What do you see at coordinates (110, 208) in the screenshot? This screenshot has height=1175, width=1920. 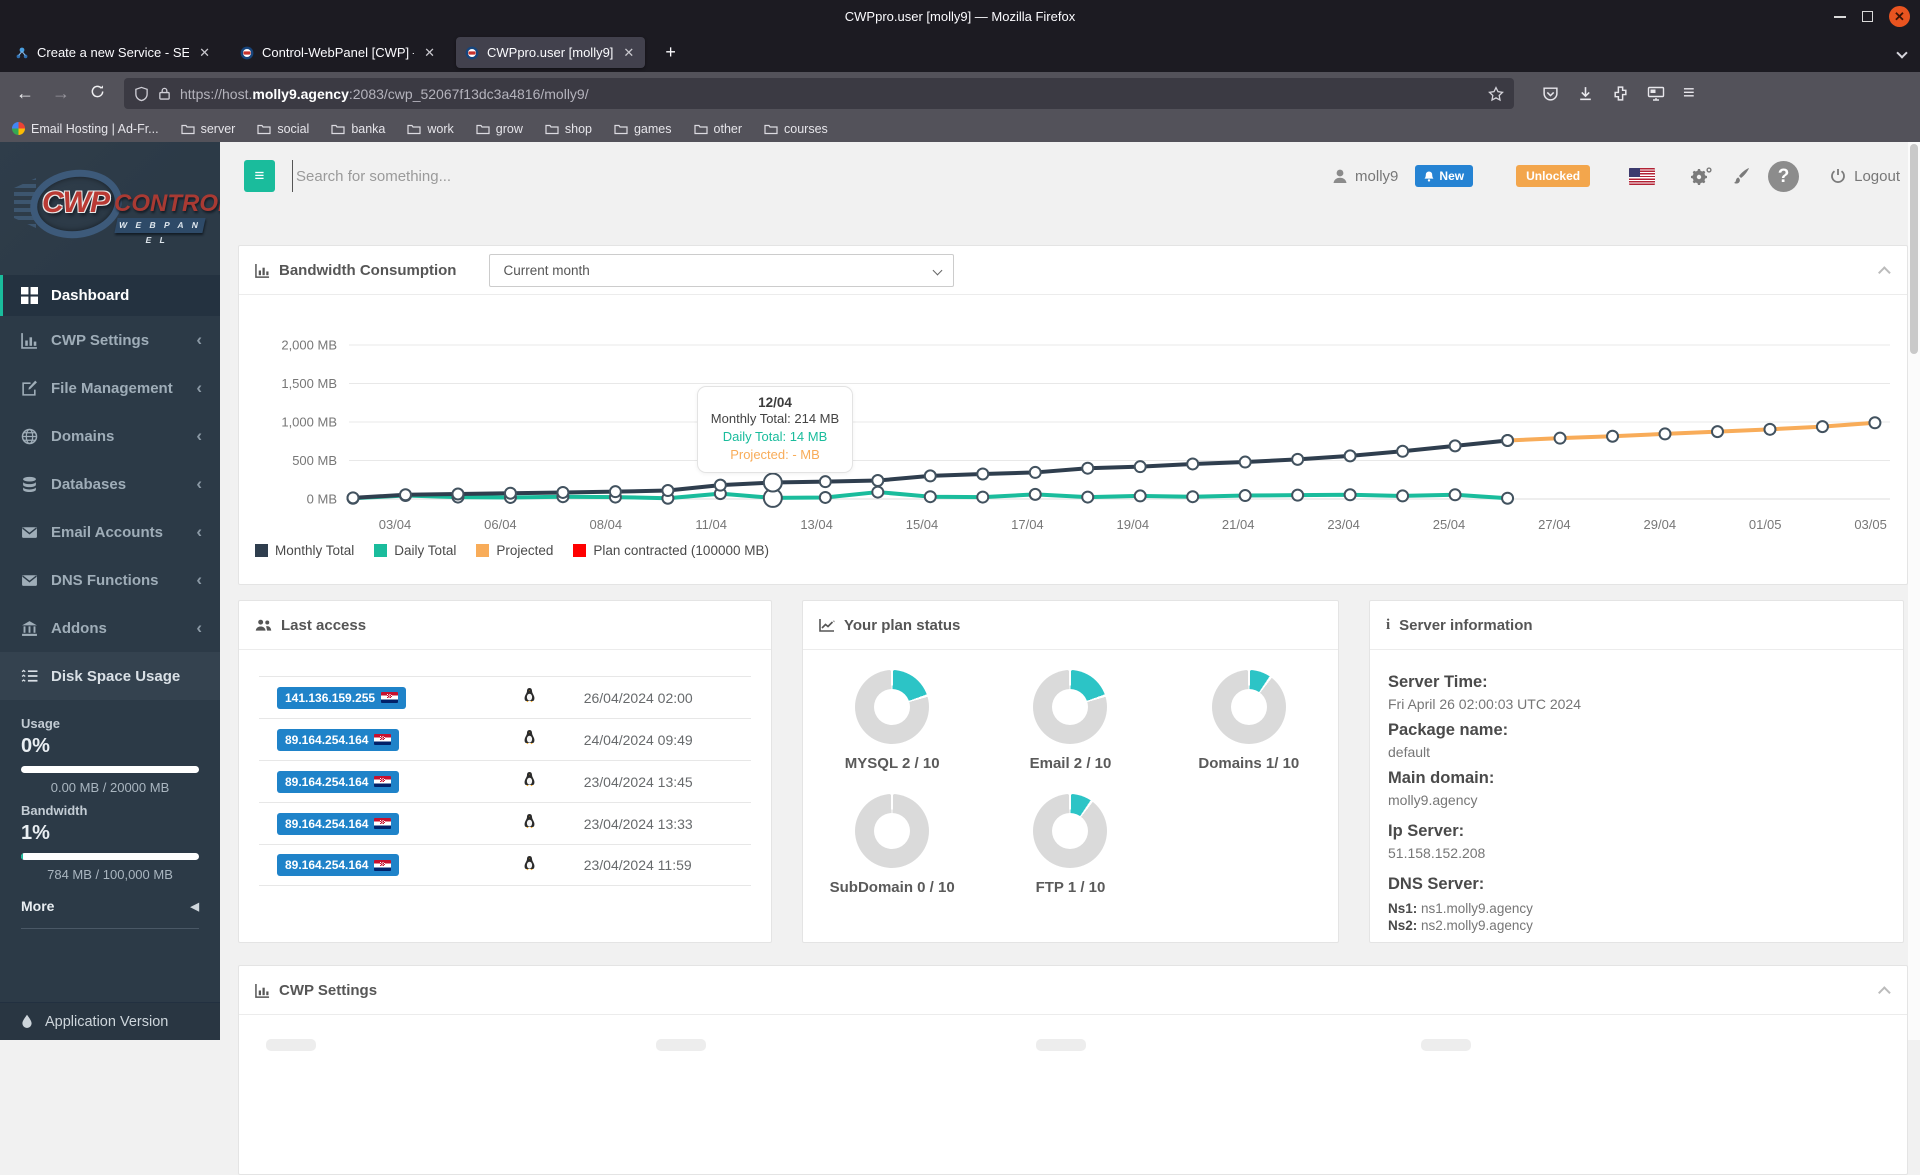 I see `cwp-logo: CWP CONTROL W E B P A N E L` at bounding box center [110, 208].